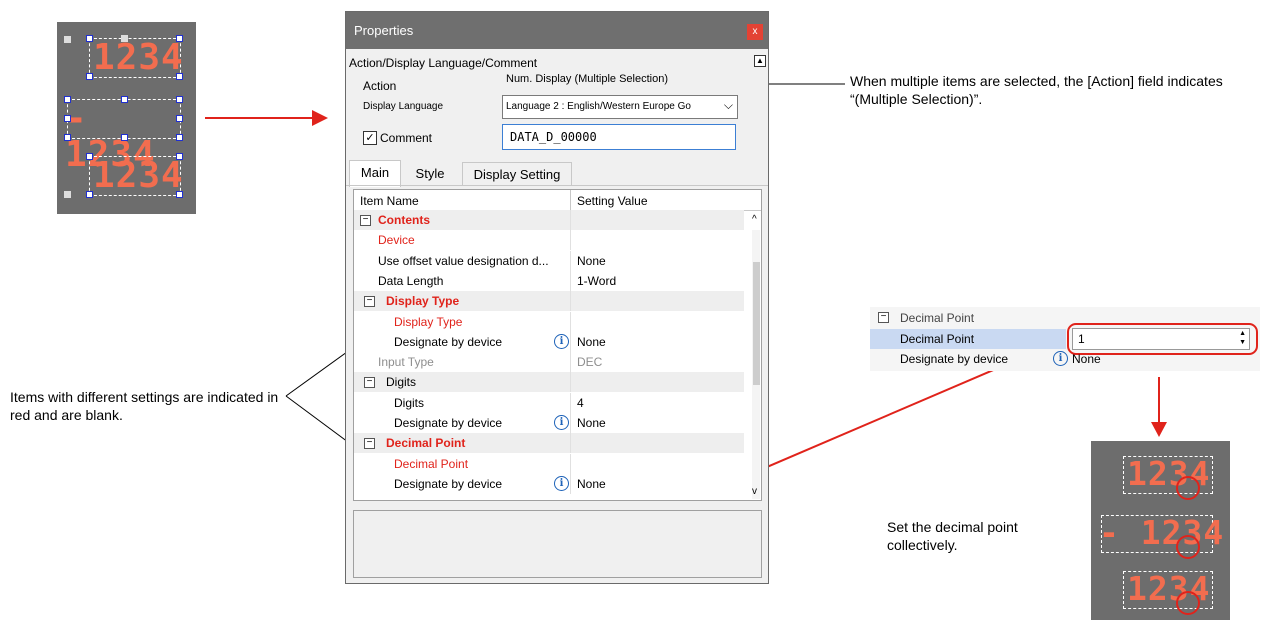  What do you see at coordinates (596, 281) in the screenshot?
I see `row-setting-value: 1-Word` at bounding box center [596, 281].